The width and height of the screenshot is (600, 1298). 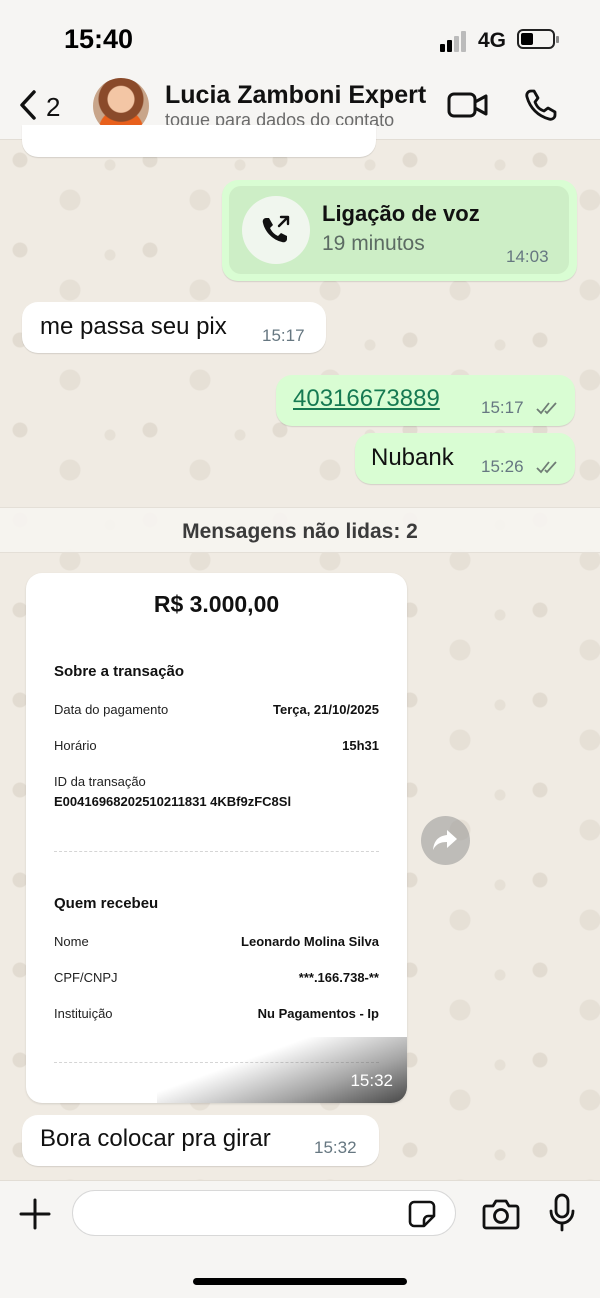 What do you see at coordinates (29, 105) in the screenshot?
I see `back-icon` at bounding box center [29, 105].